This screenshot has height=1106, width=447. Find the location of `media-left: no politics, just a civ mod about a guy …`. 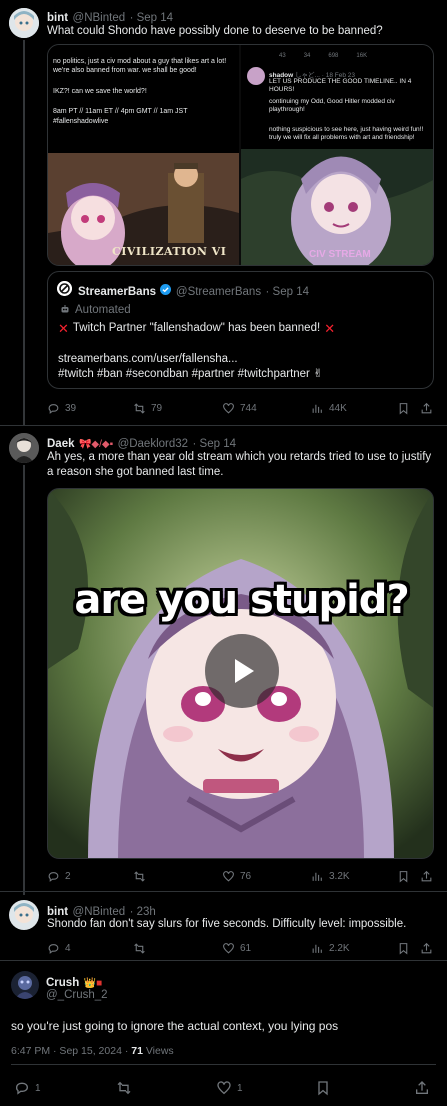

media-left: no politics, just a civ mod about a guy … is located at coordinates (143, 155).